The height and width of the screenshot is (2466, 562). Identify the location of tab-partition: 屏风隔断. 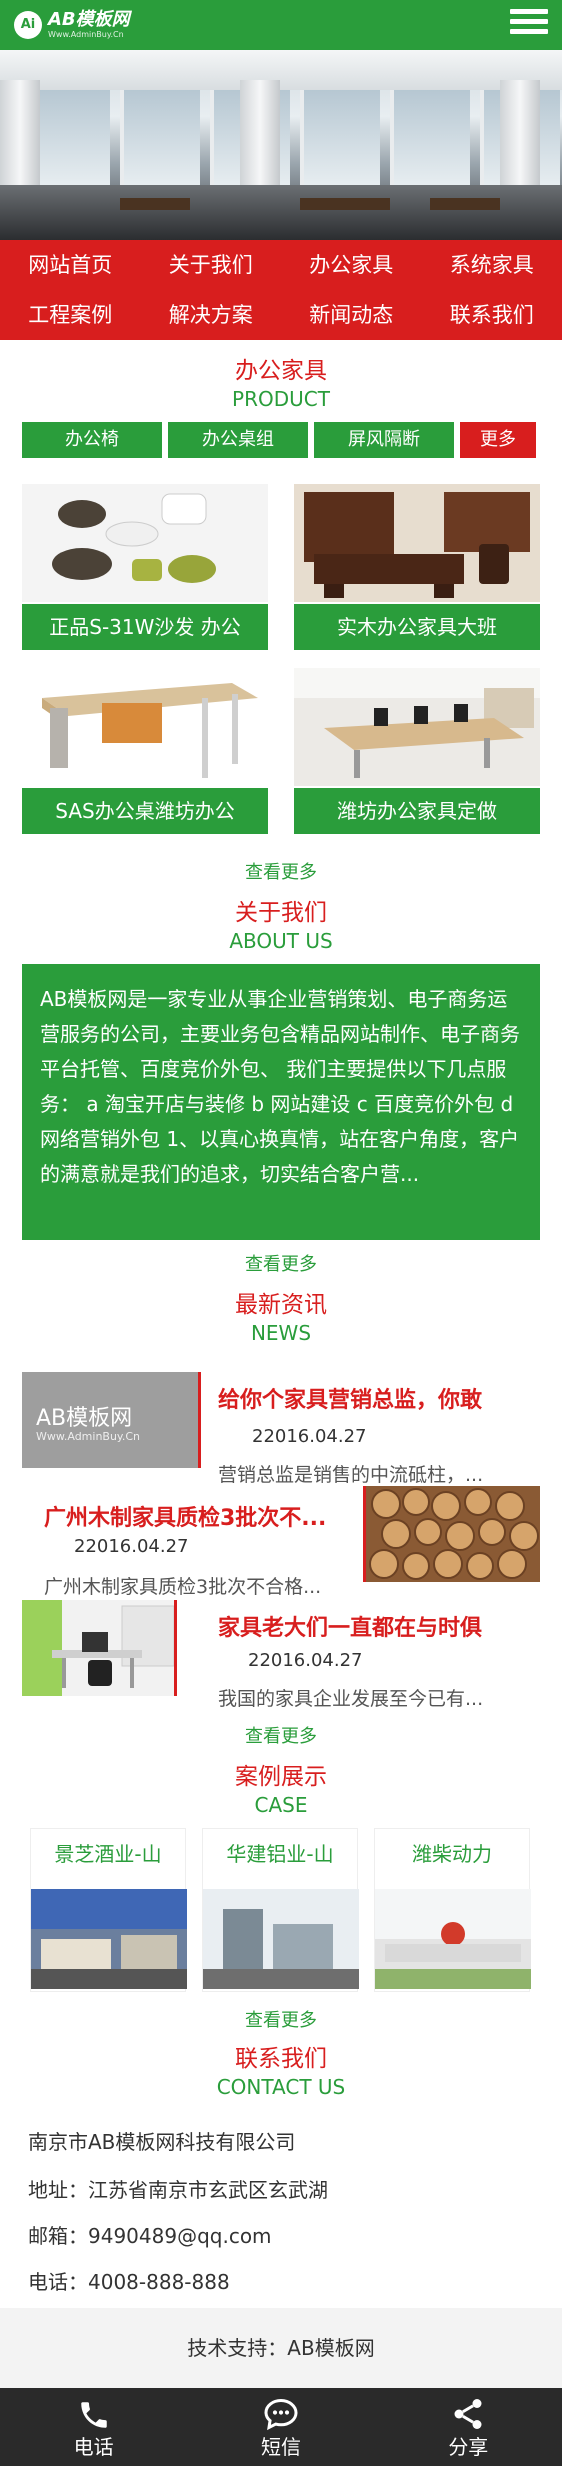
(384, 440).